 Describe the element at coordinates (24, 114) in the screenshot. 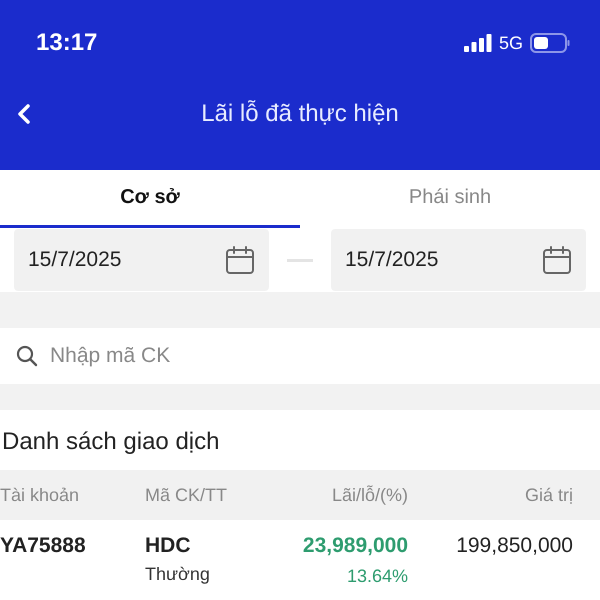

I see `back-icon` at that location.